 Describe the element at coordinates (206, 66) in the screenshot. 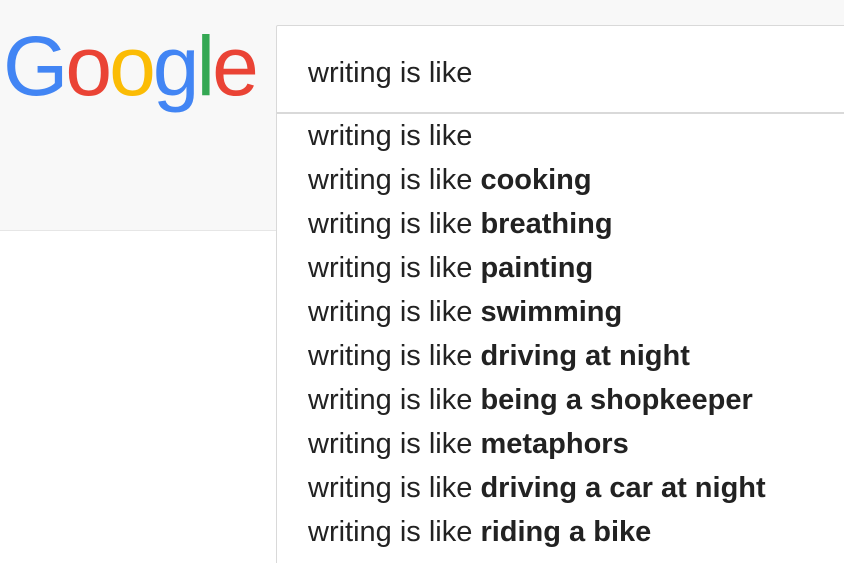

I see `logo-letter: l` at that location.